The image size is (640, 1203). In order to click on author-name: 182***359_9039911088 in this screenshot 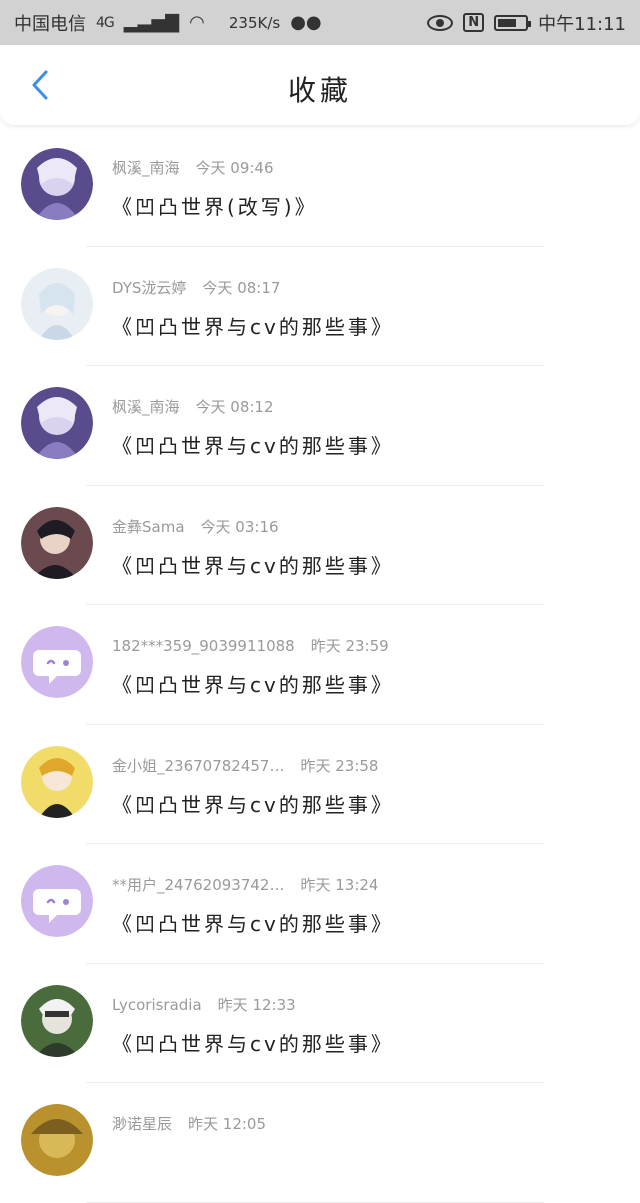, I will do `click(203, 646)`.